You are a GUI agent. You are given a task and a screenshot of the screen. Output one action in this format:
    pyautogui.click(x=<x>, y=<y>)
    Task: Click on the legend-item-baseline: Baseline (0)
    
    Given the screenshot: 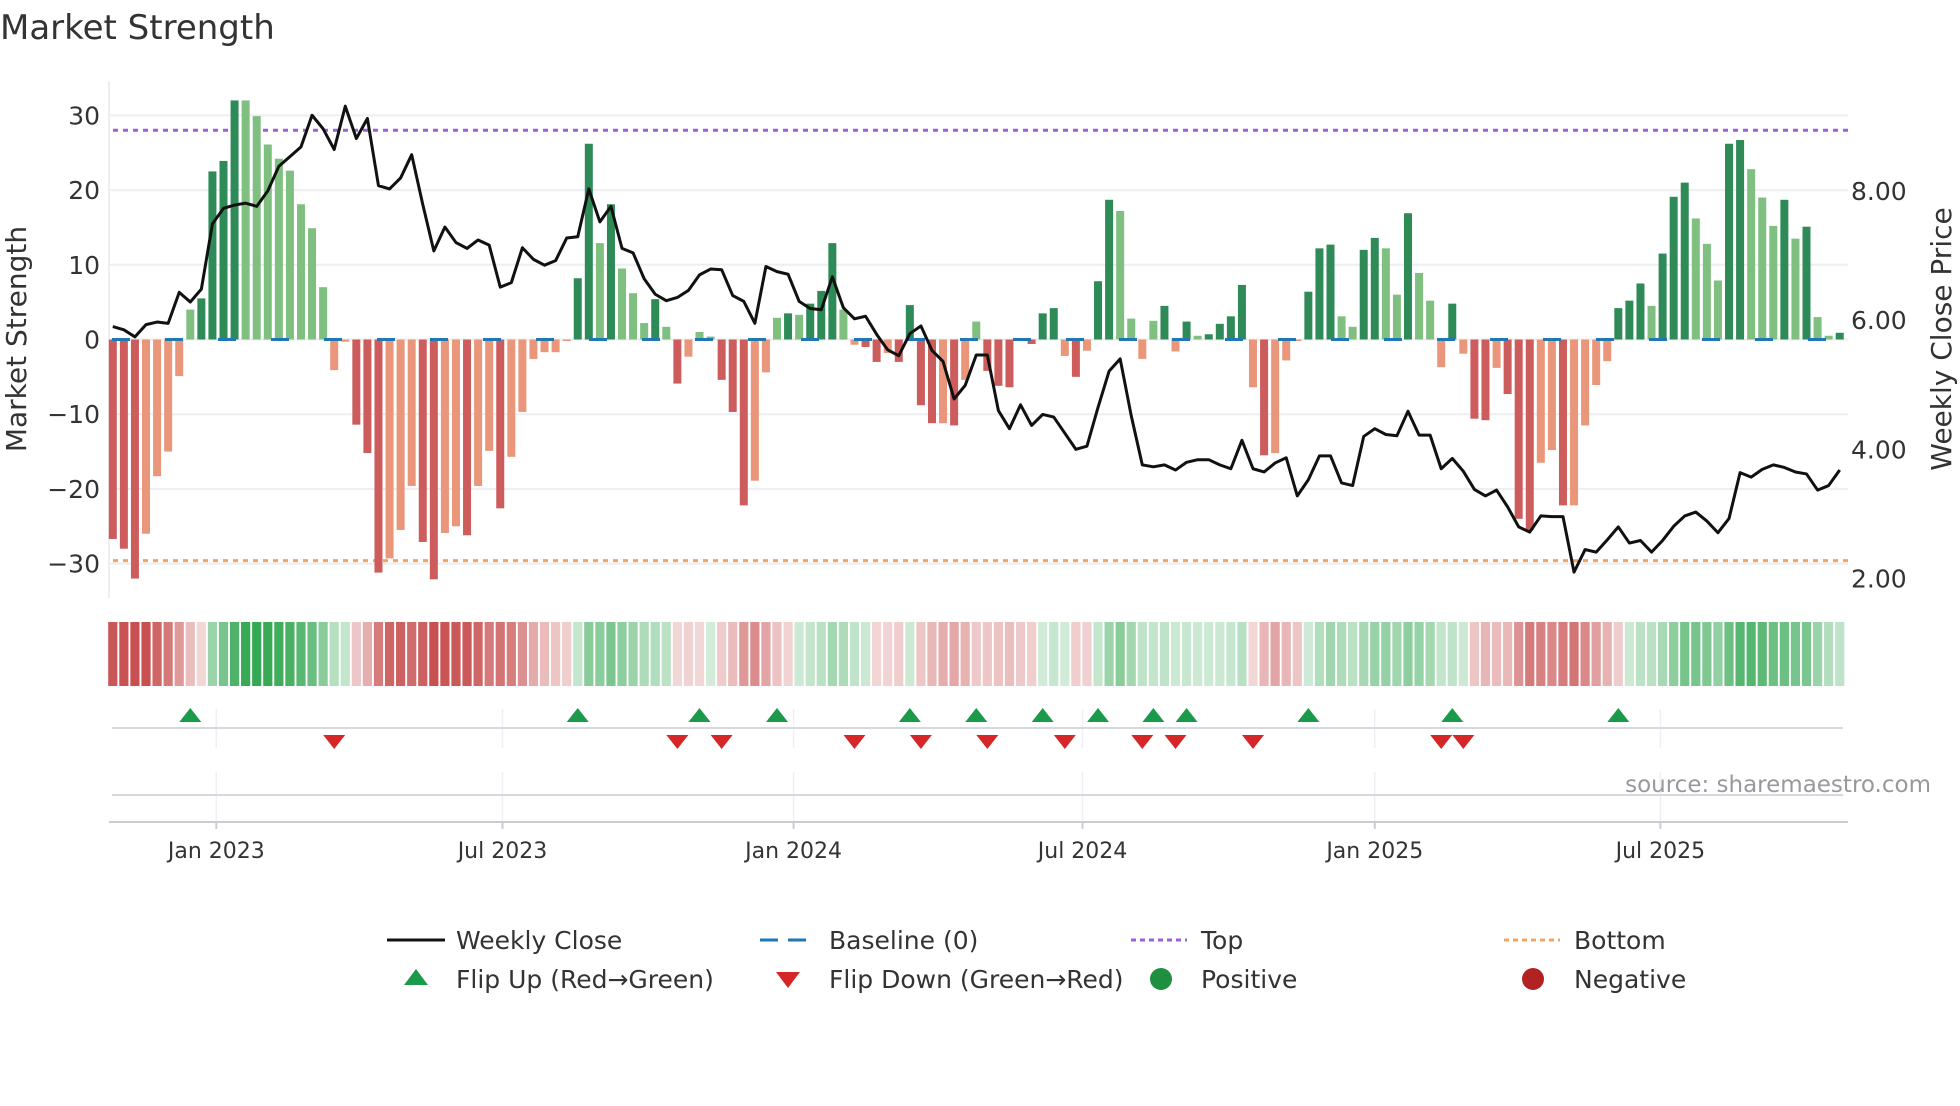 What is the action you would take?
    pyautogui.click(x=869, y=940)
    